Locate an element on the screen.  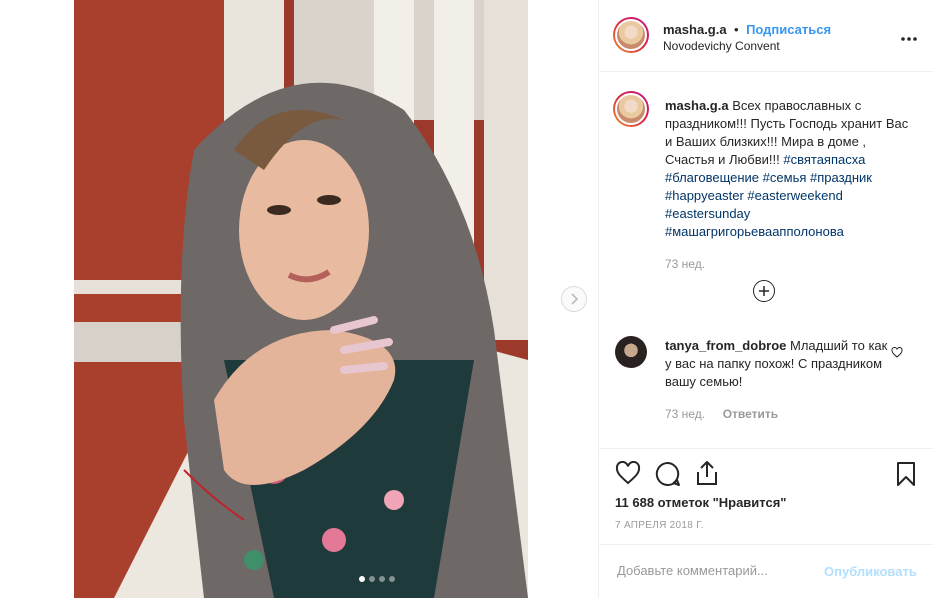
comment-time: 73 нед. is located at coordinates (685, 414).